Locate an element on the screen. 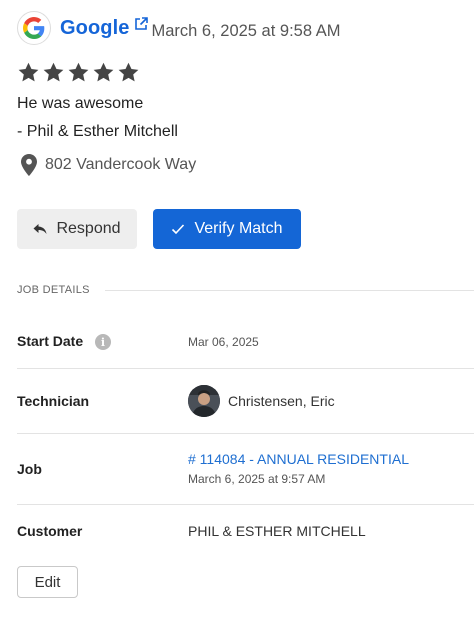 The height and width of the screenshot is (620, 474). job-label: Job is located at coordinates (29, 469).